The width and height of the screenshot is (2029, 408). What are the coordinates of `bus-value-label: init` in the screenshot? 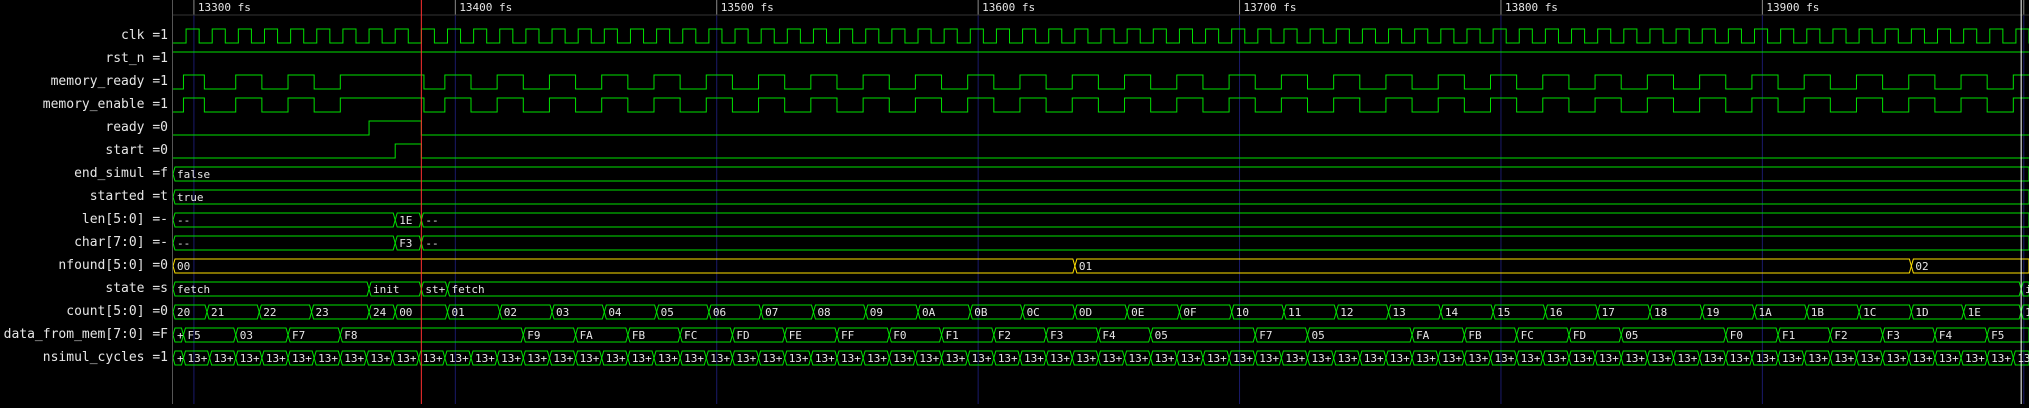 It's located at (386, 289).